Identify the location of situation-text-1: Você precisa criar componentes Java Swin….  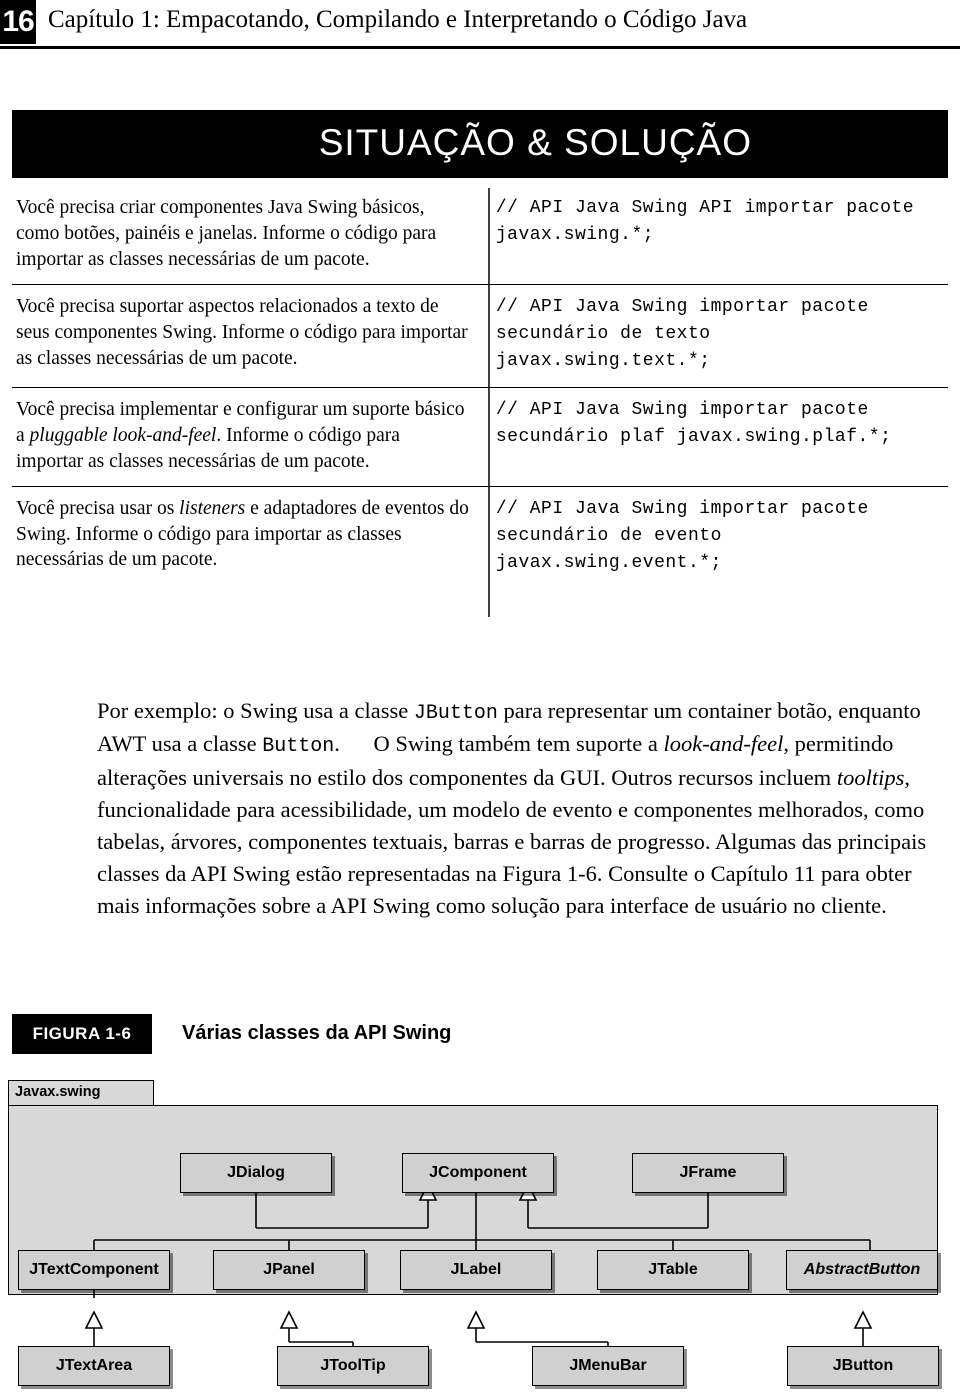
(226, 233).